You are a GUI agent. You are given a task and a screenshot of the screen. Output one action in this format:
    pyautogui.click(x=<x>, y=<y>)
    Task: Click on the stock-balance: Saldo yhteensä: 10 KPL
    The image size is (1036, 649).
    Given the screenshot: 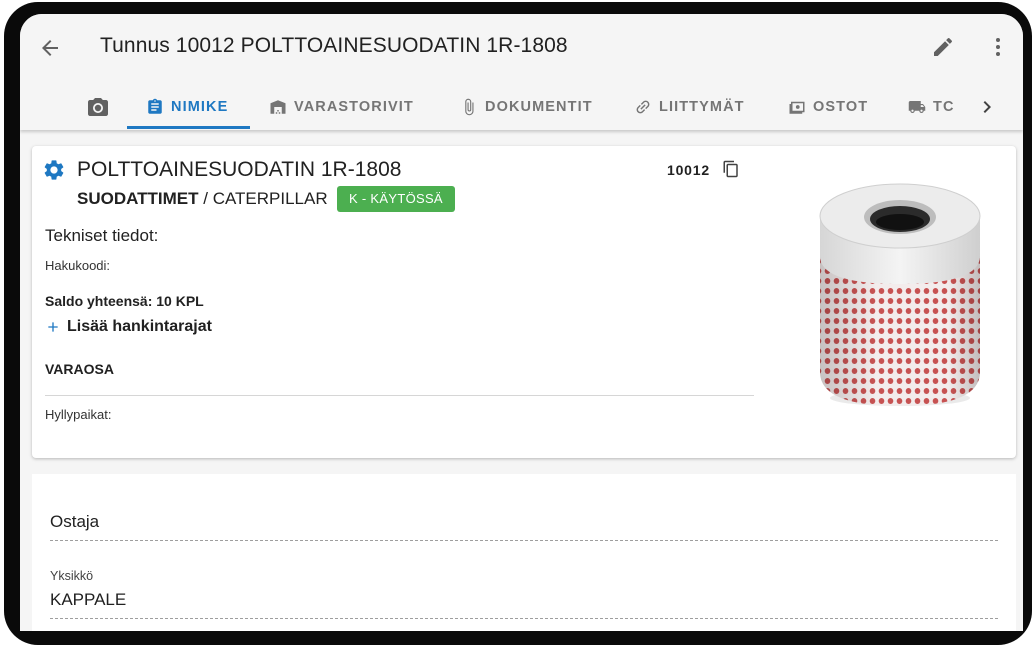 What is the action you would take?
    pyautogui.click(x=124, y=301)
    